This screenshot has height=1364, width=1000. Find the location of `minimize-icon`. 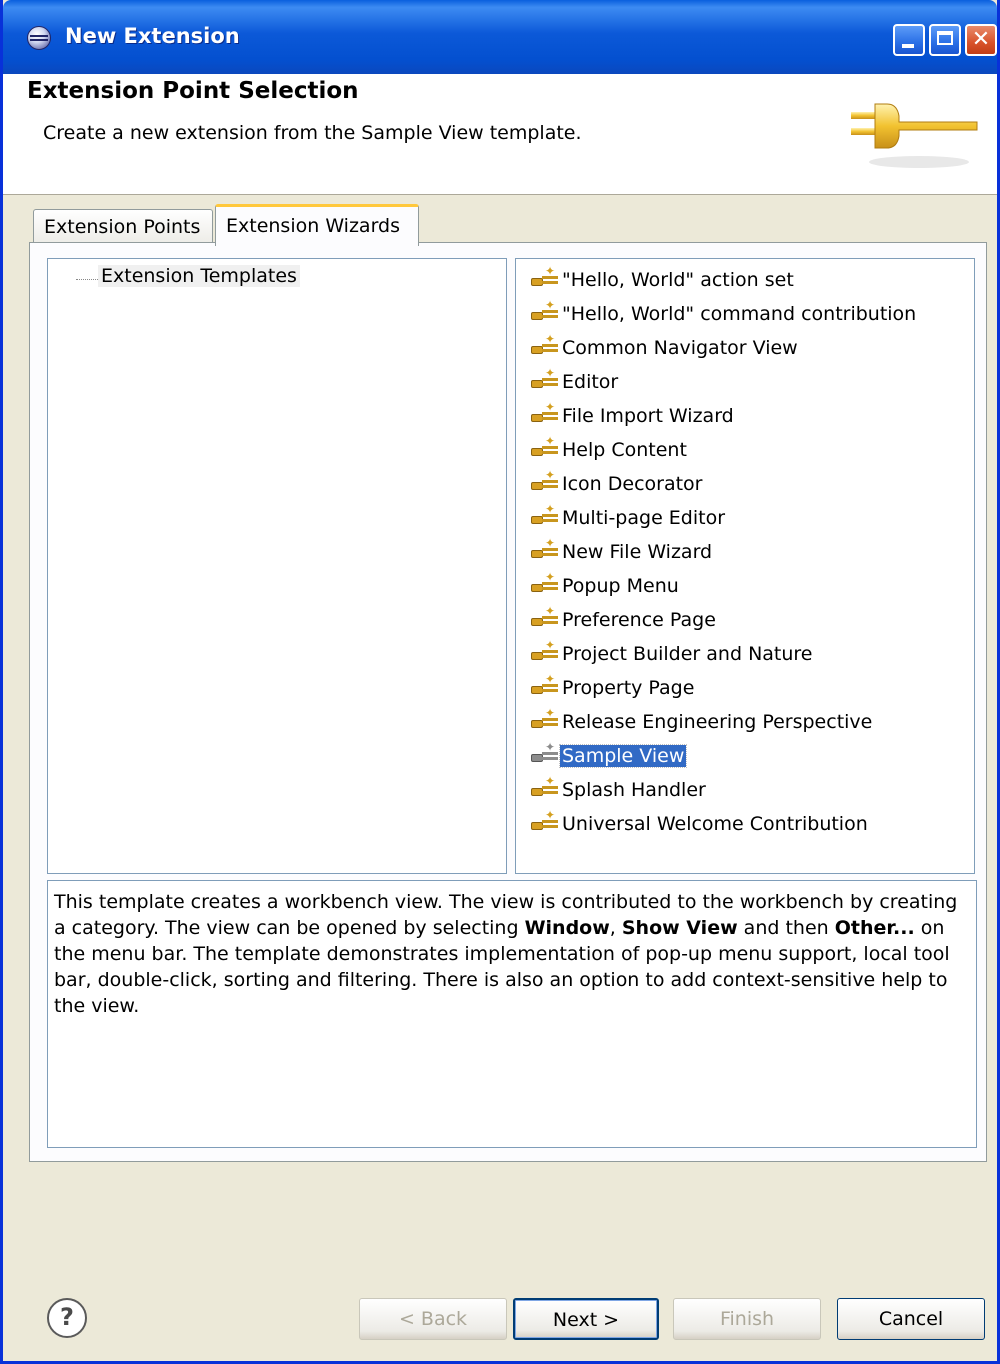

minimize-icon is located at coordinates (908, 46).